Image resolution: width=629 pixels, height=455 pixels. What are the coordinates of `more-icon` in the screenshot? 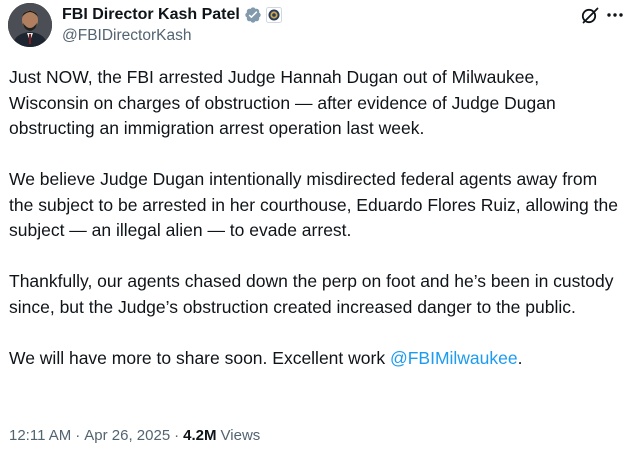 It's located at (615, 15).